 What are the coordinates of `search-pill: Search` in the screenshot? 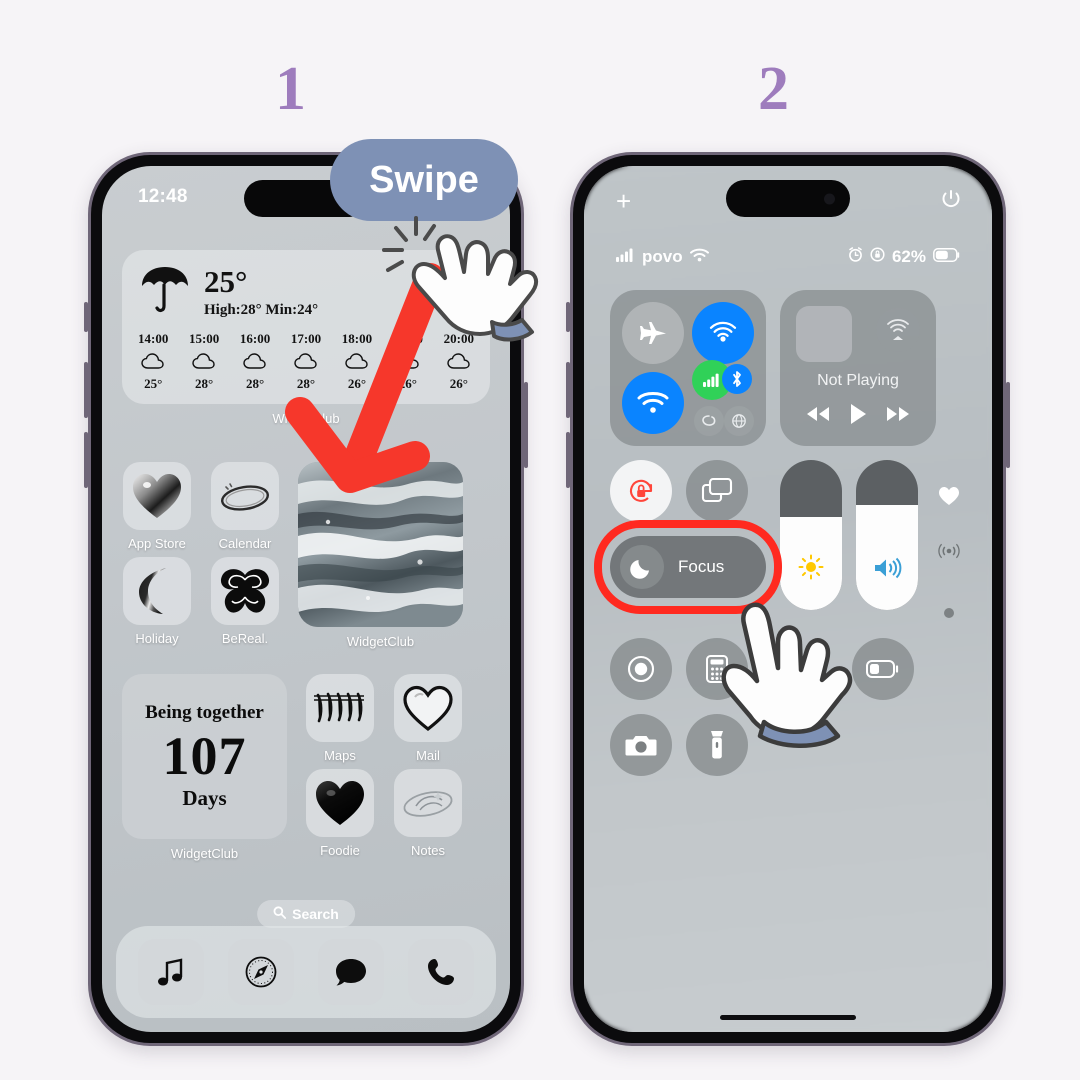 It's located at (306, 914).